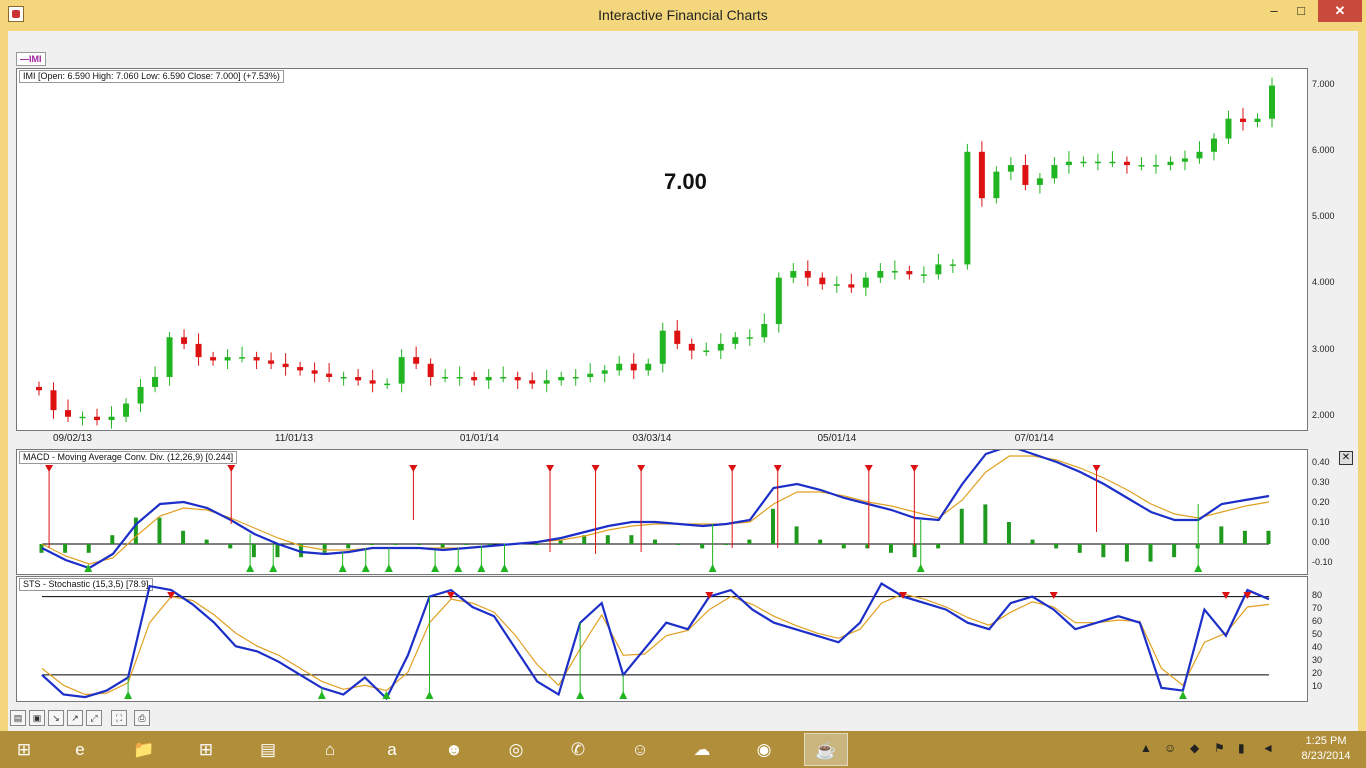 This screenshot has width=1366, height=768. Describe the element at coordinates (1301, 11) in the screenshot. I see `maximize-button: □` at that location.